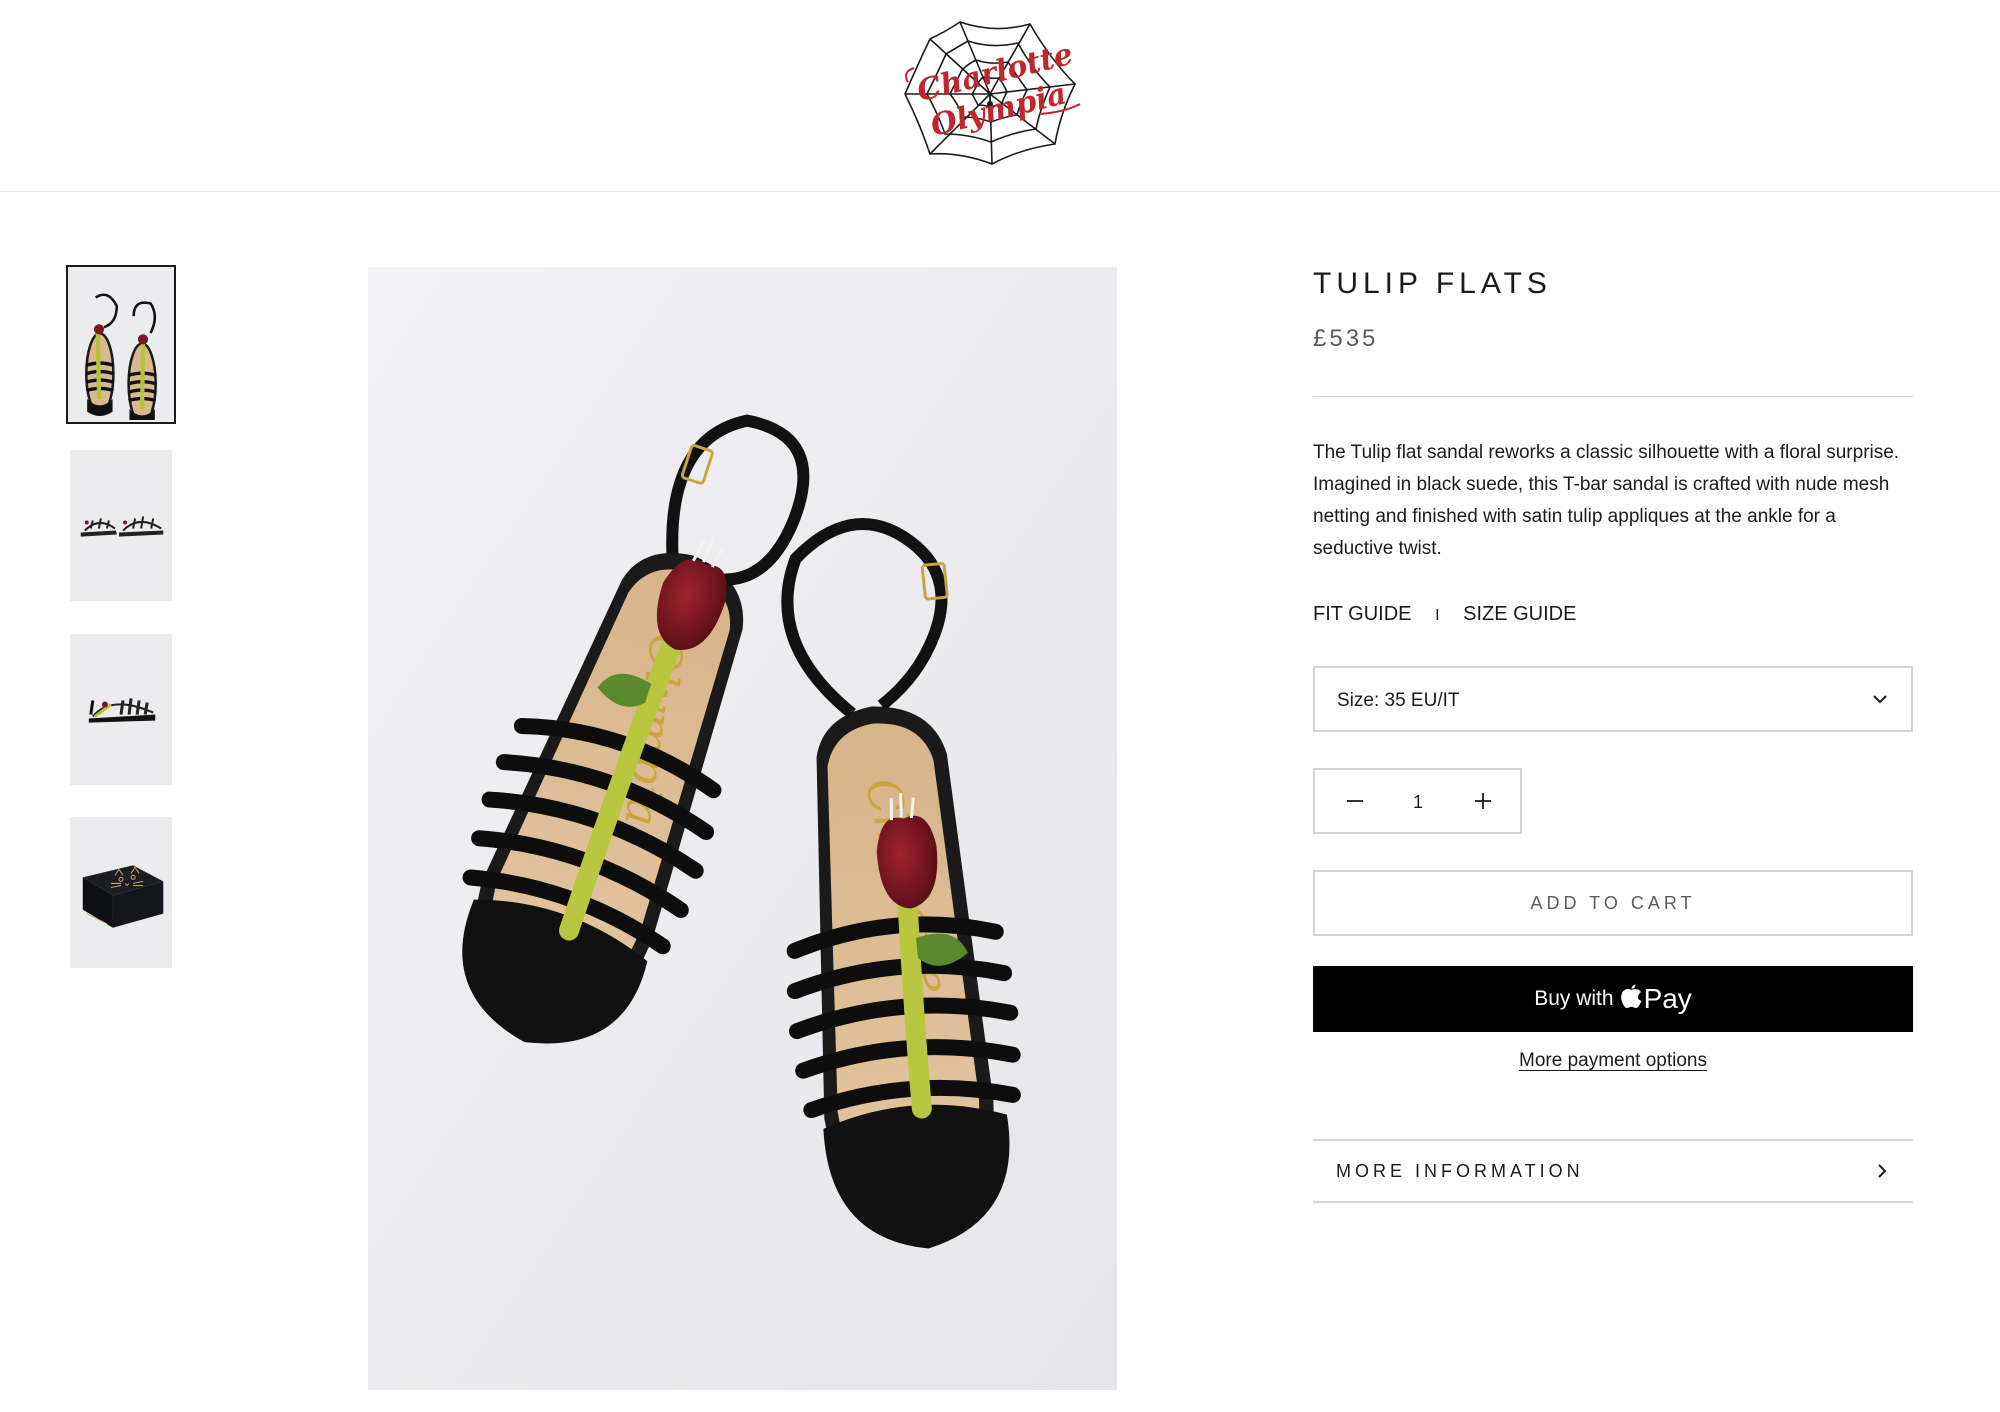 This screenshot has width=2000, height=1412. I want to click on sandal-top-view-thumb-icon, so click(121, 344).